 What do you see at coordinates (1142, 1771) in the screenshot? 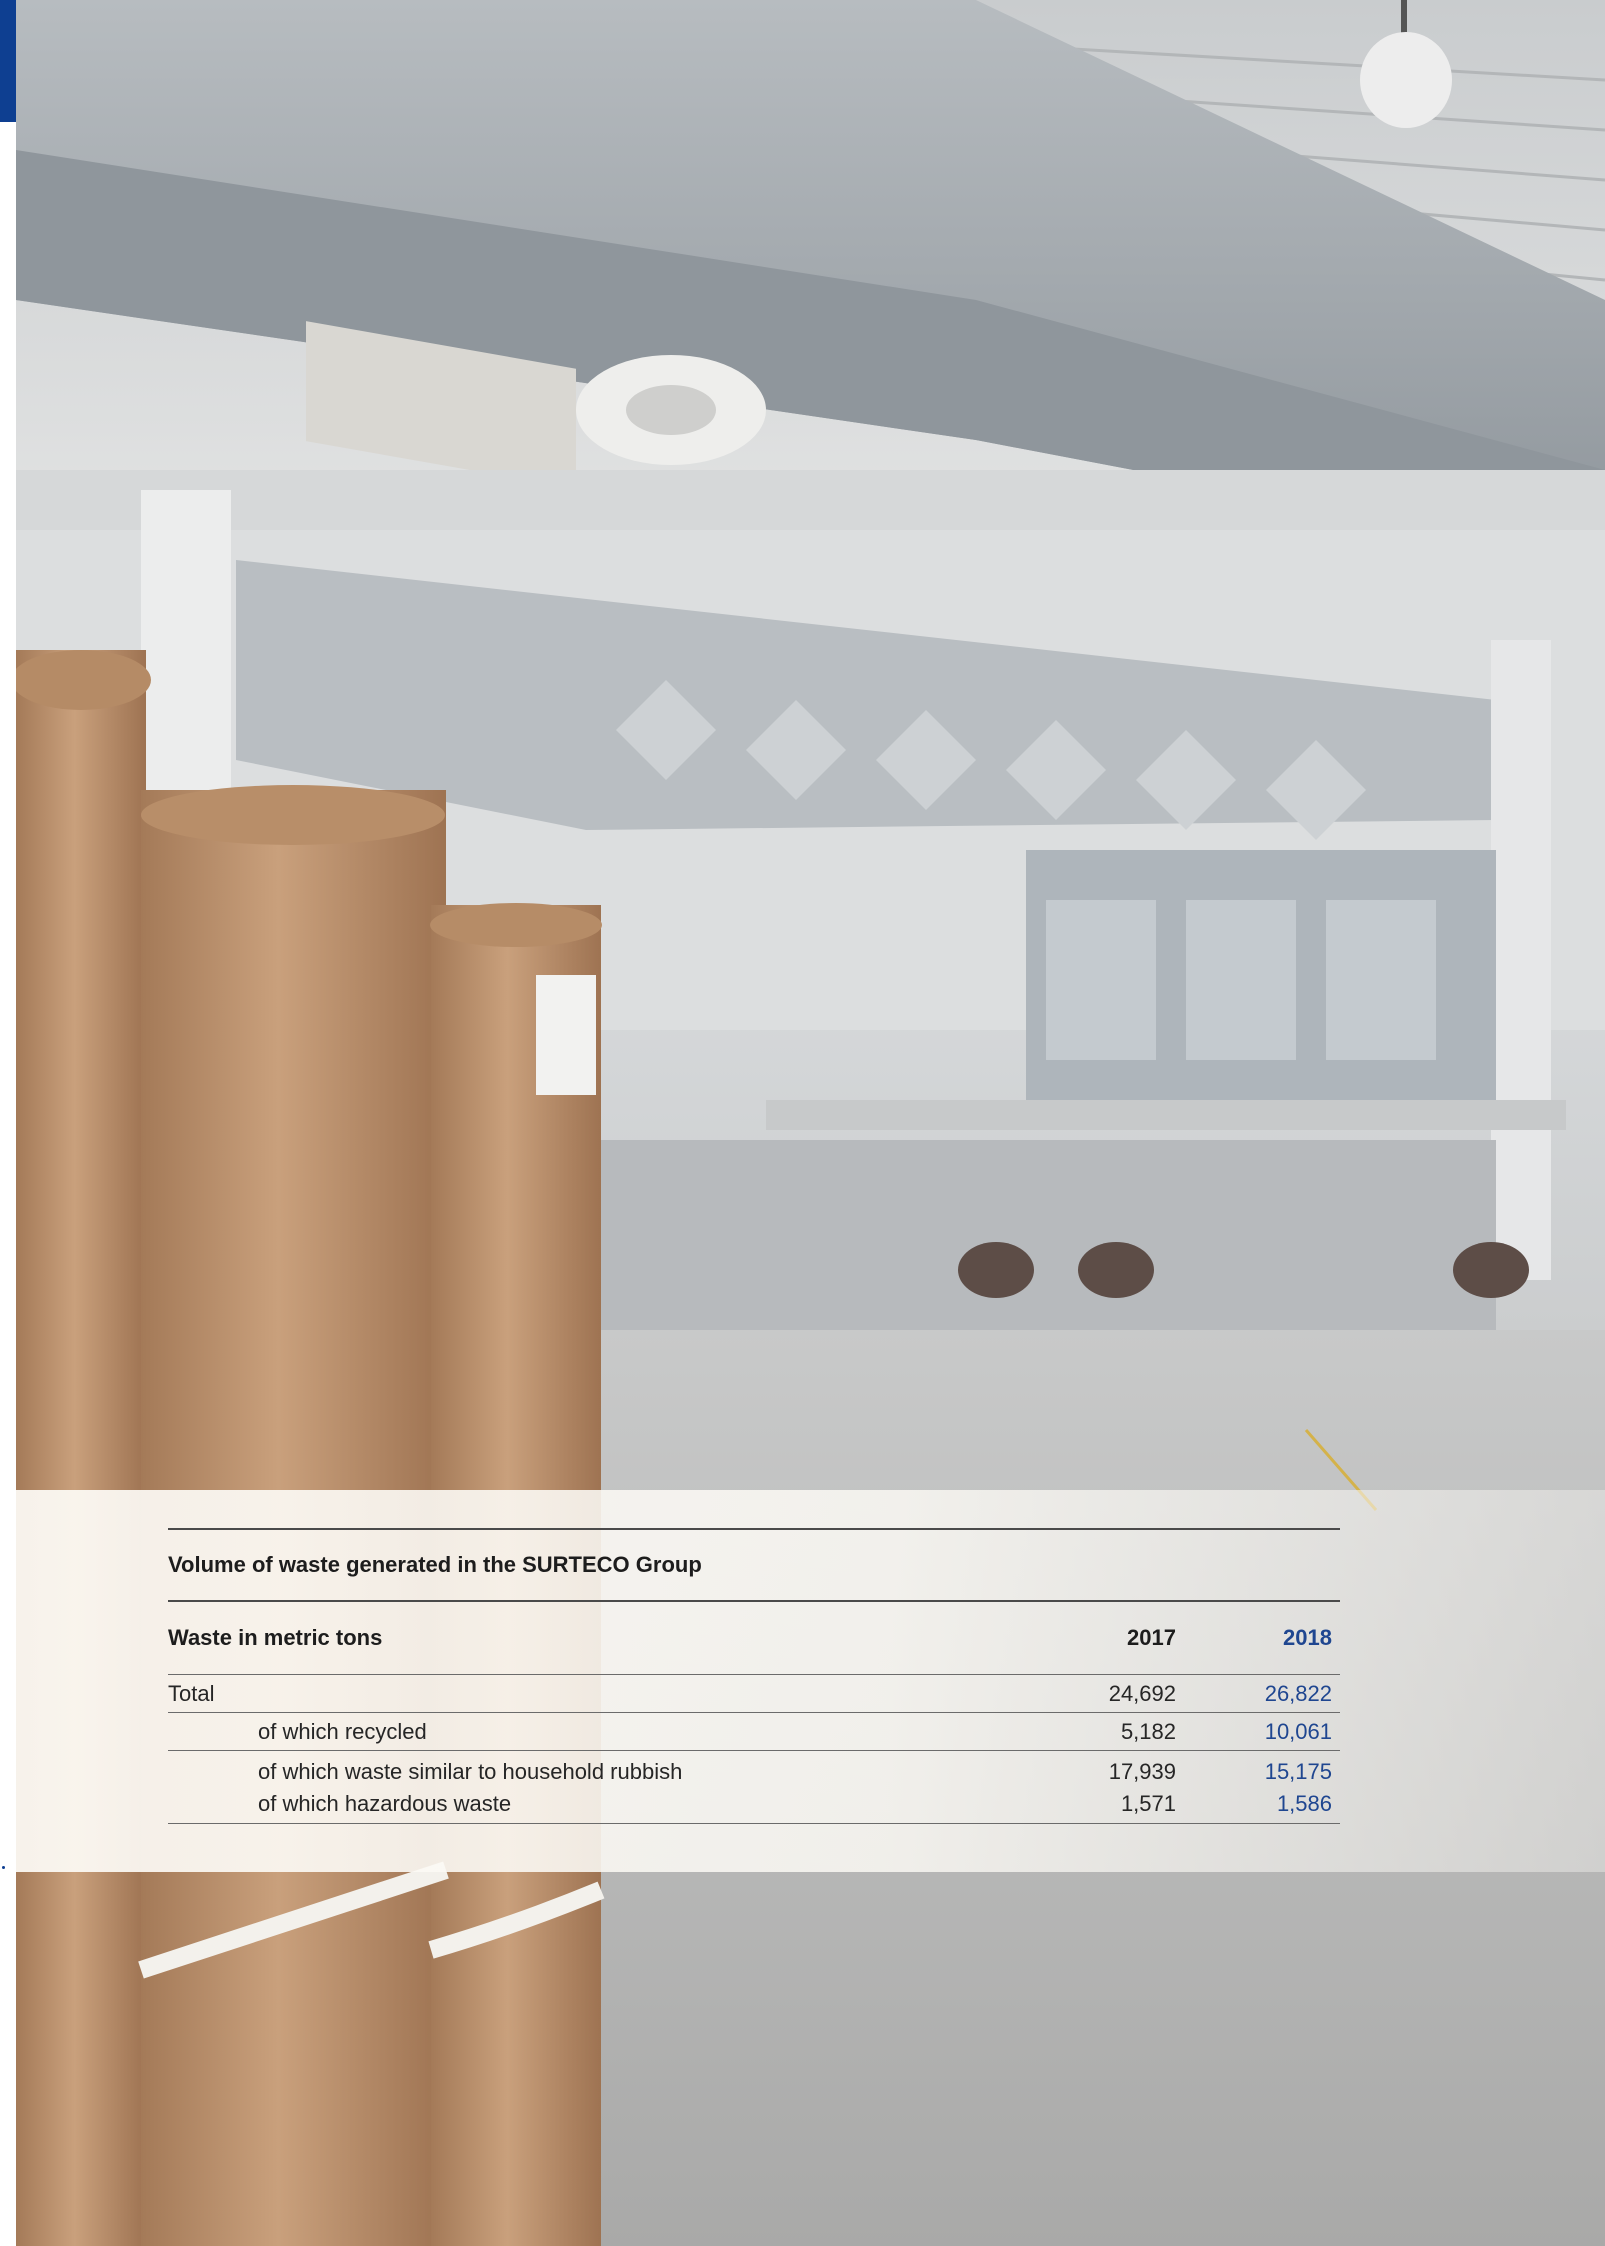
I see `row-value-2017: 17,939` at bounding box center [1142, 1771].